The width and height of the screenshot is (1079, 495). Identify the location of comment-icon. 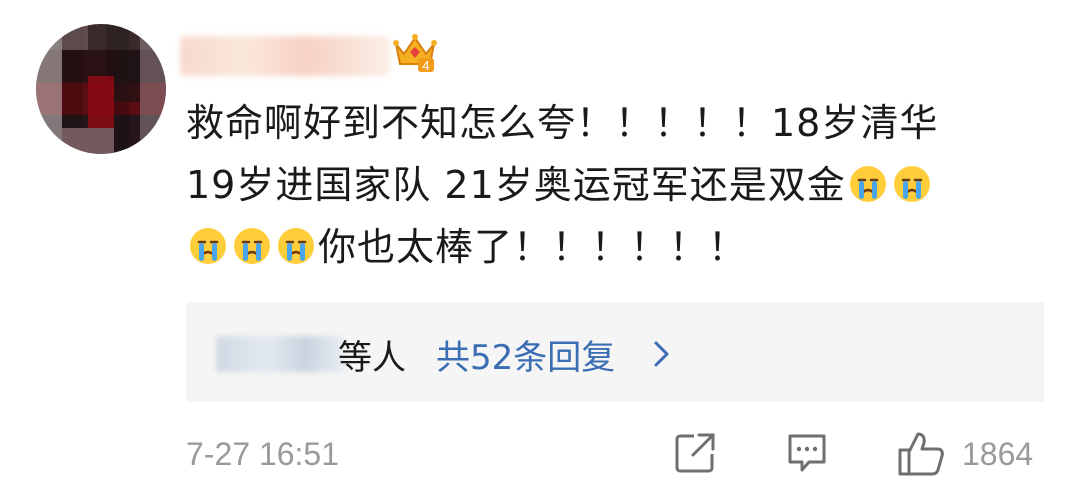
(807, 453).